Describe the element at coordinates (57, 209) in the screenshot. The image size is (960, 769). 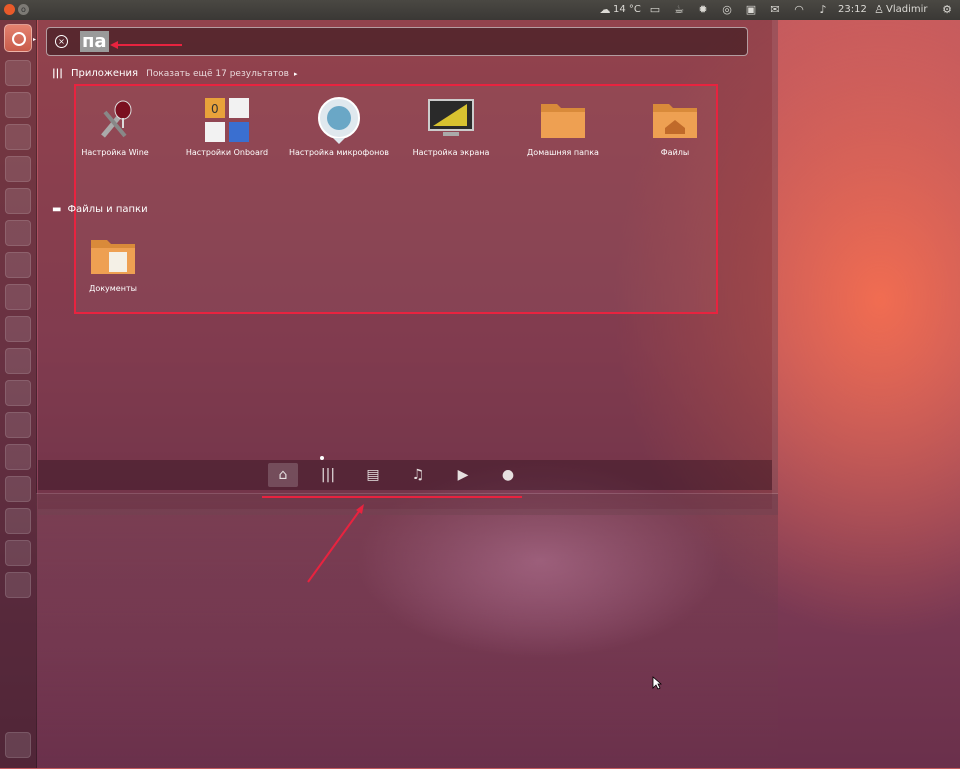
I see `folder-category-icon: ▬` at that location.